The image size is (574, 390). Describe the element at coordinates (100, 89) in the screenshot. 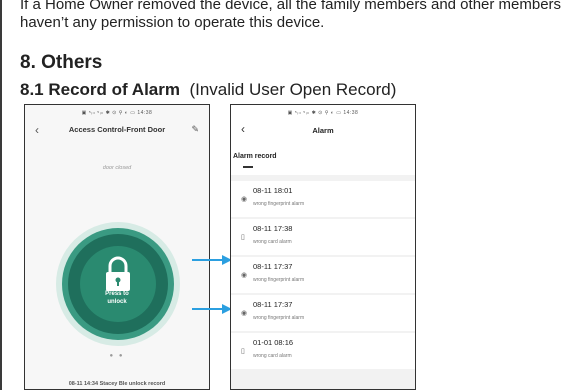

I see `subsection-title: 8.1 Record of Alarm` at that location.